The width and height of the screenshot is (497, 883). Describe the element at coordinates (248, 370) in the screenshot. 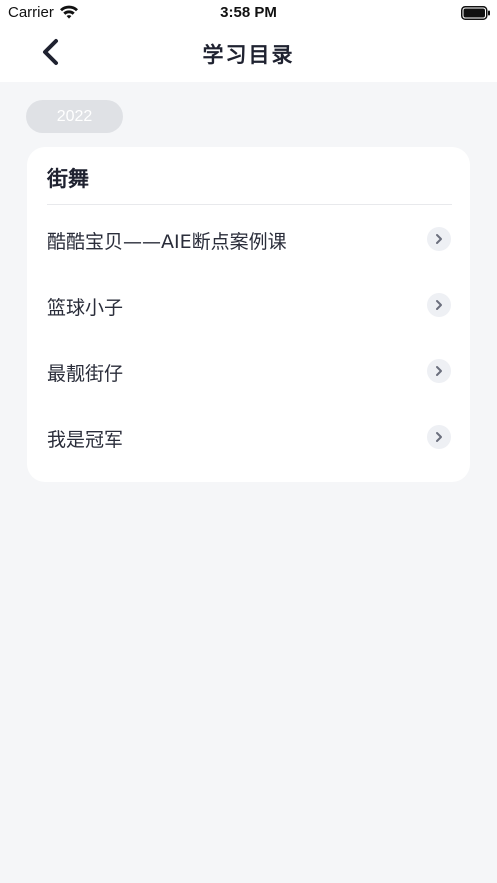

I see `course-item: 最靓街仔` at that location.